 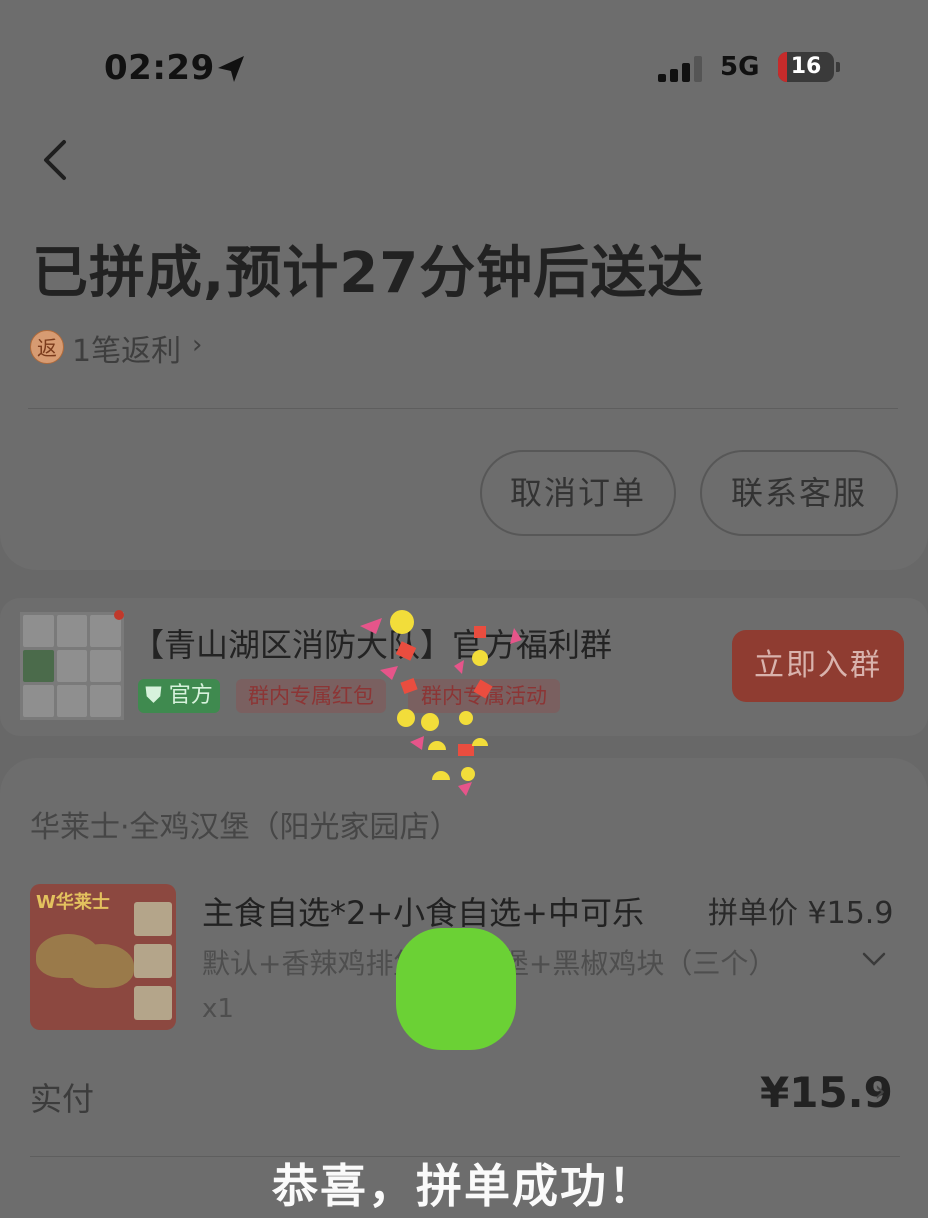 I want to click on join-group-button: 立即入群, so click(x=818, y=666).